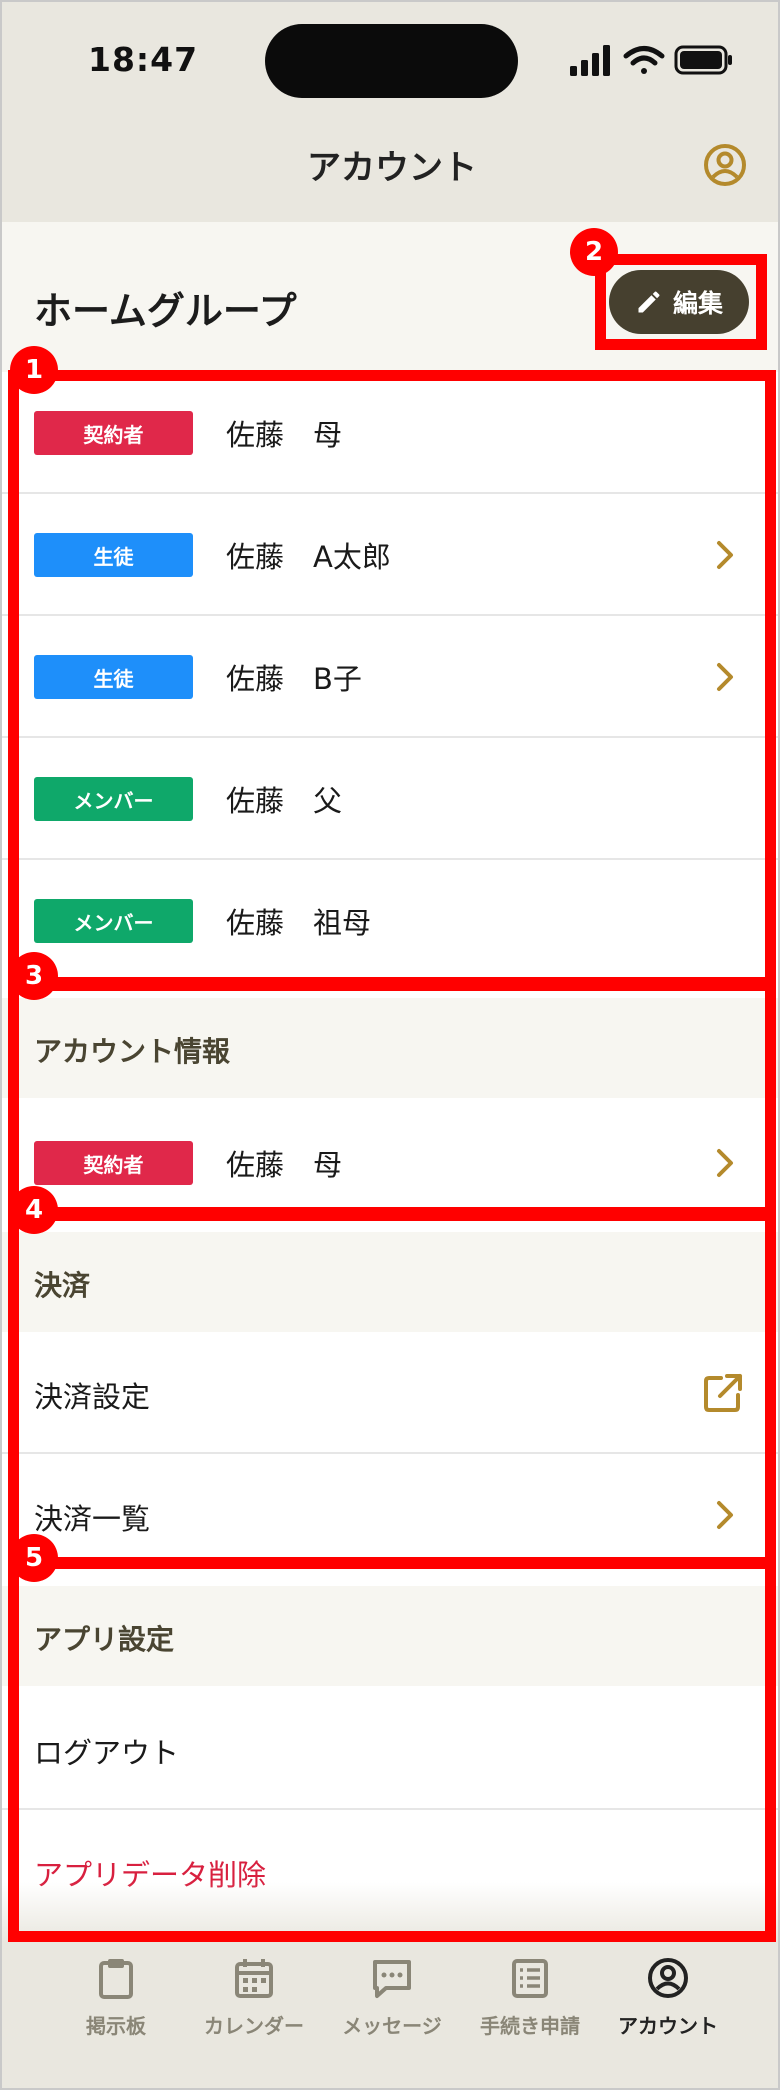 The width and height of the screenshot is (780, 2090). I want to click on tab-label: カレンダー, so click(254, 2026).